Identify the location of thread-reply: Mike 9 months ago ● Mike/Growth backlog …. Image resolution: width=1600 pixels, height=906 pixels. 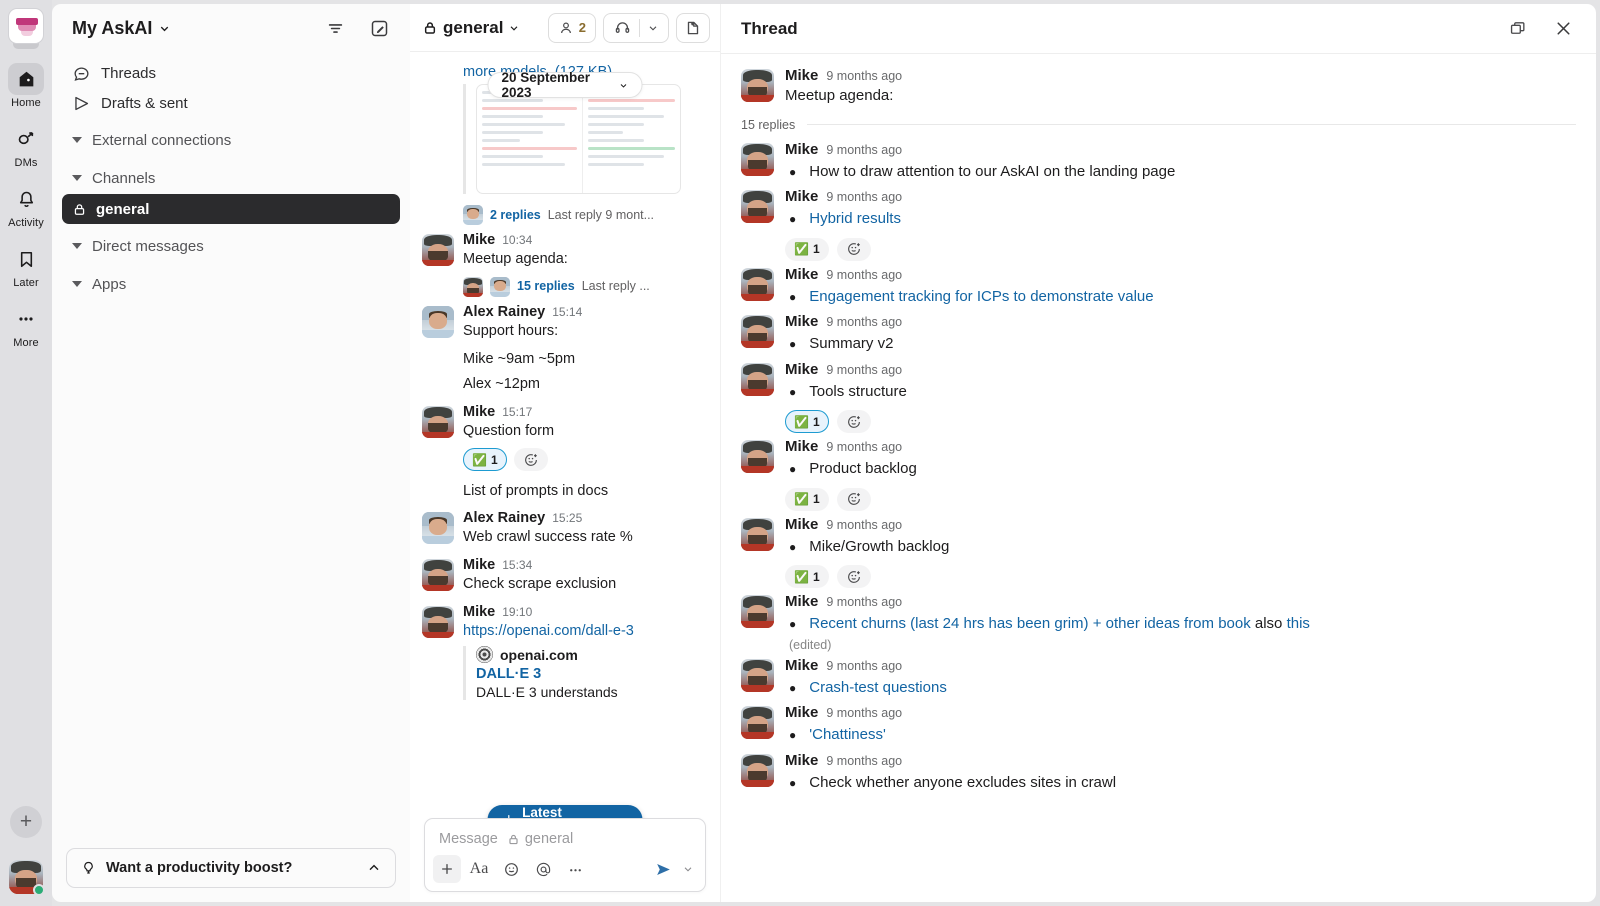
(1158, 549).